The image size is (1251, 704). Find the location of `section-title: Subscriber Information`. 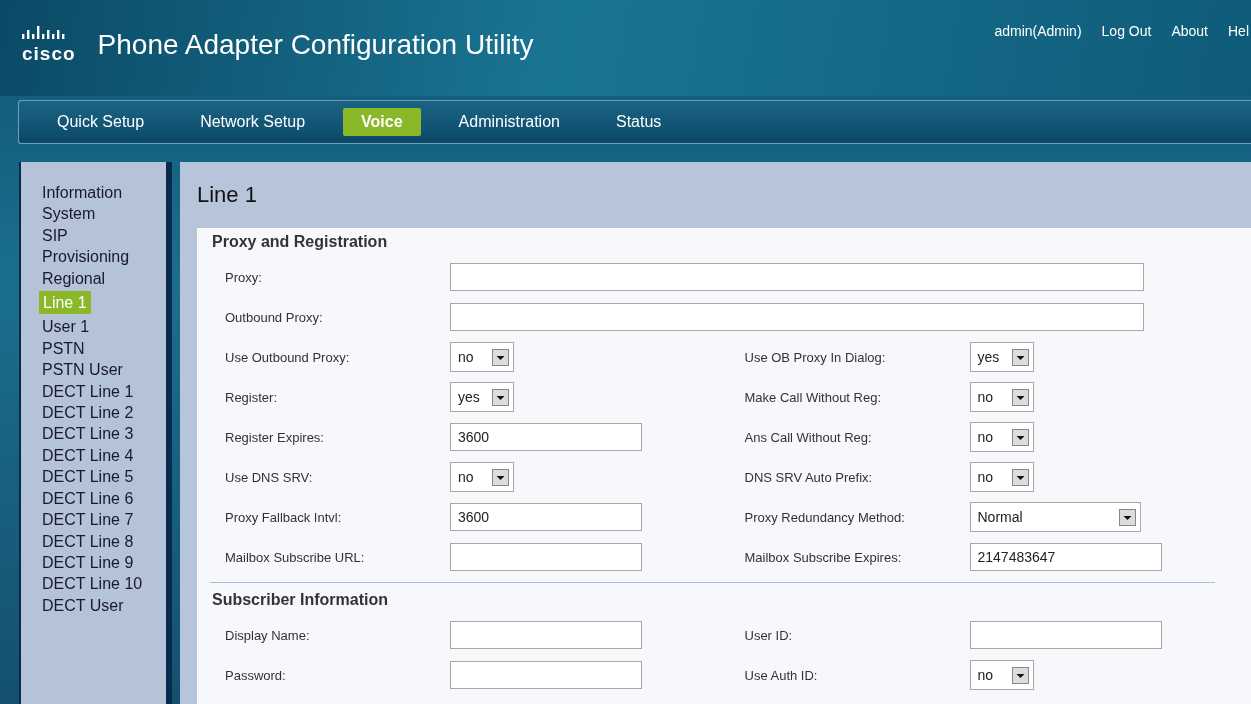

section-title: Subscriber Information is located at coordinates (301, 600).